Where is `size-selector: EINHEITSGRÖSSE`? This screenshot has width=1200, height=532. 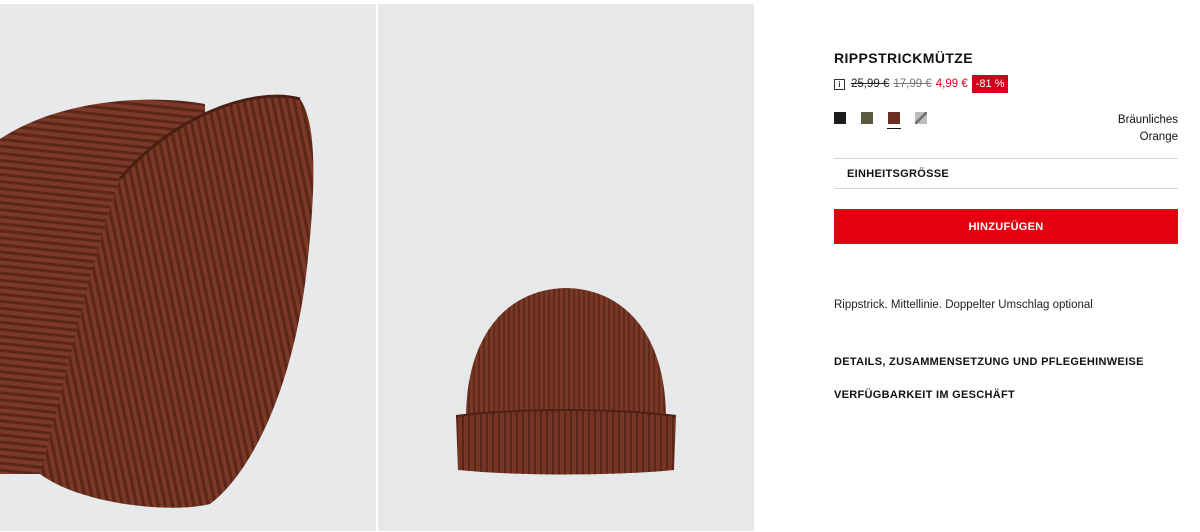
size-selector: EINHEITSGRÖSSE is located at coordinates (1006, 173).